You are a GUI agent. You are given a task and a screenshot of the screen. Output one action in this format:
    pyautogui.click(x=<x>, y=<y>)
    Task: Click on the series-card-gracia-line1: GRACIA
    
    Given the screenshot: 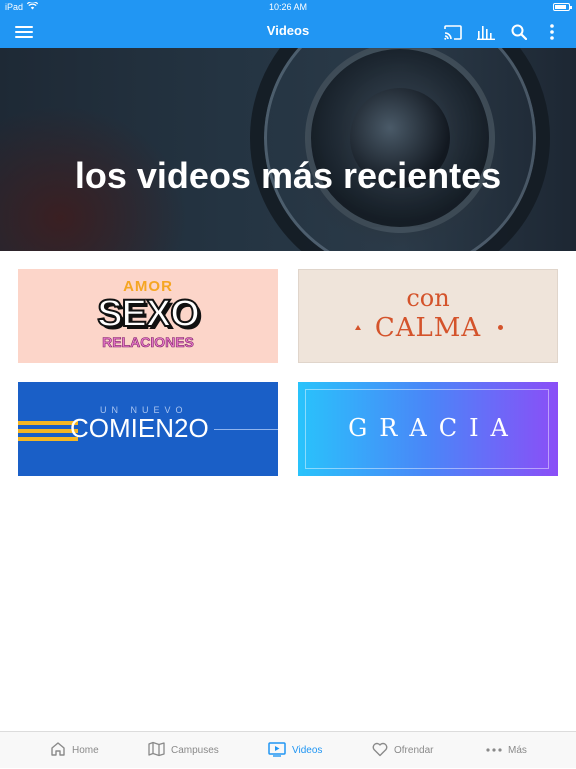 What is the action you would take?
    pyautogui.click(x=434, y=428)
    